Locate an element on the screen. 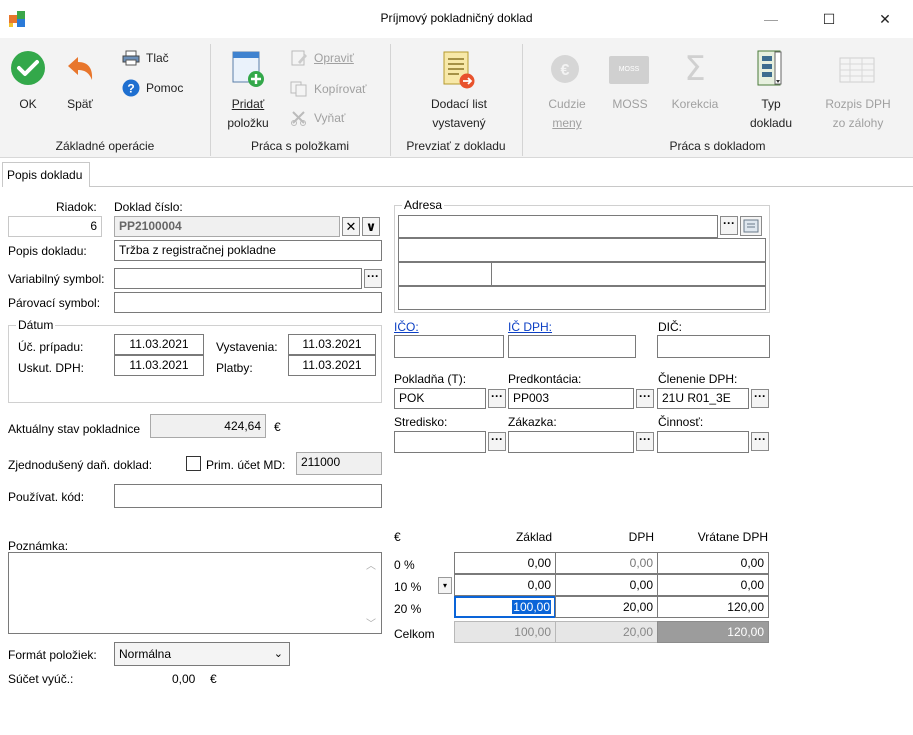  pay-date-field: 11.03.2021 is located at coordinates (332, 365).